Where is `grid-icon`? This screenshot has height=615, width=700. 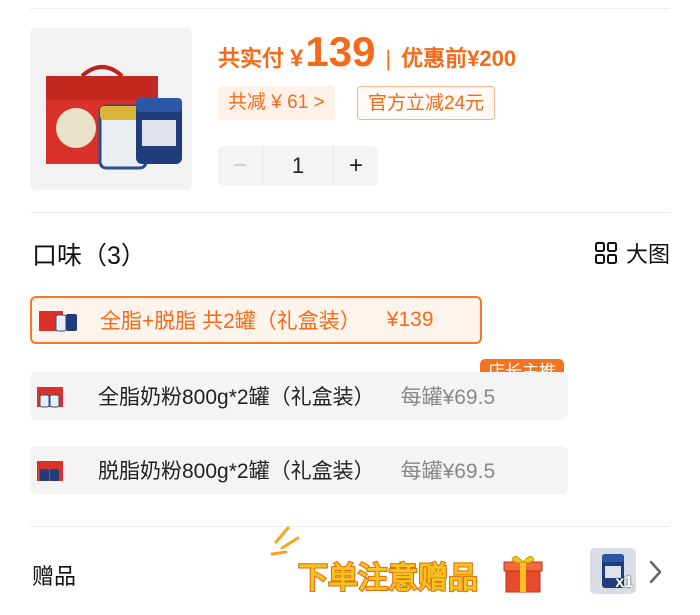 grid-icon is located at coordinates (605, 253).